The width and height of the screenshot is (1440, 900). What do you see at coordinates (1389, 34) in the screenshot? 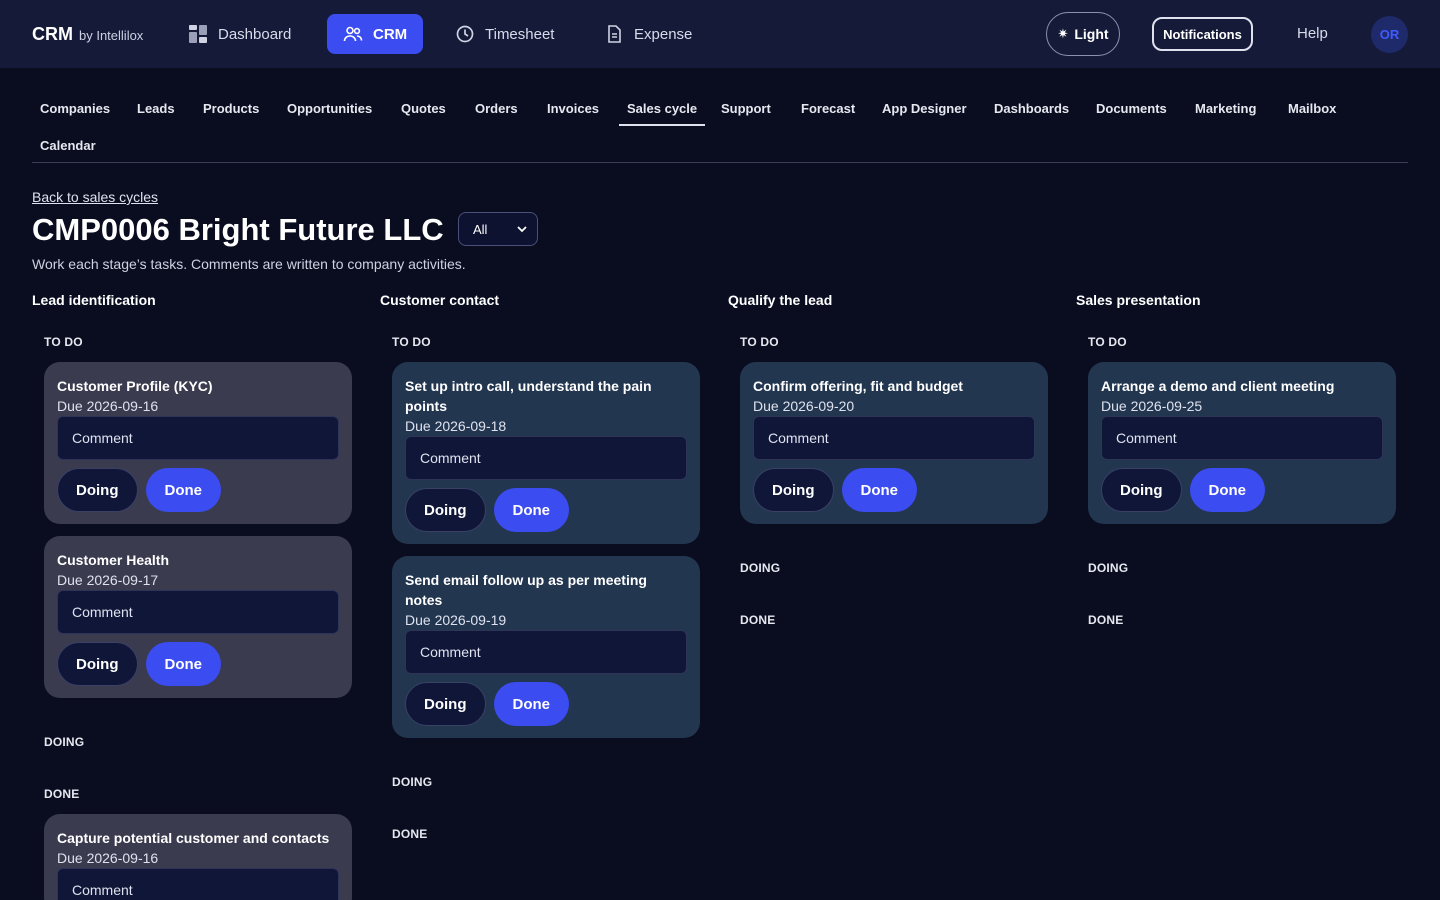
I see `avatar: OR` at bounding box center [1389, 34].